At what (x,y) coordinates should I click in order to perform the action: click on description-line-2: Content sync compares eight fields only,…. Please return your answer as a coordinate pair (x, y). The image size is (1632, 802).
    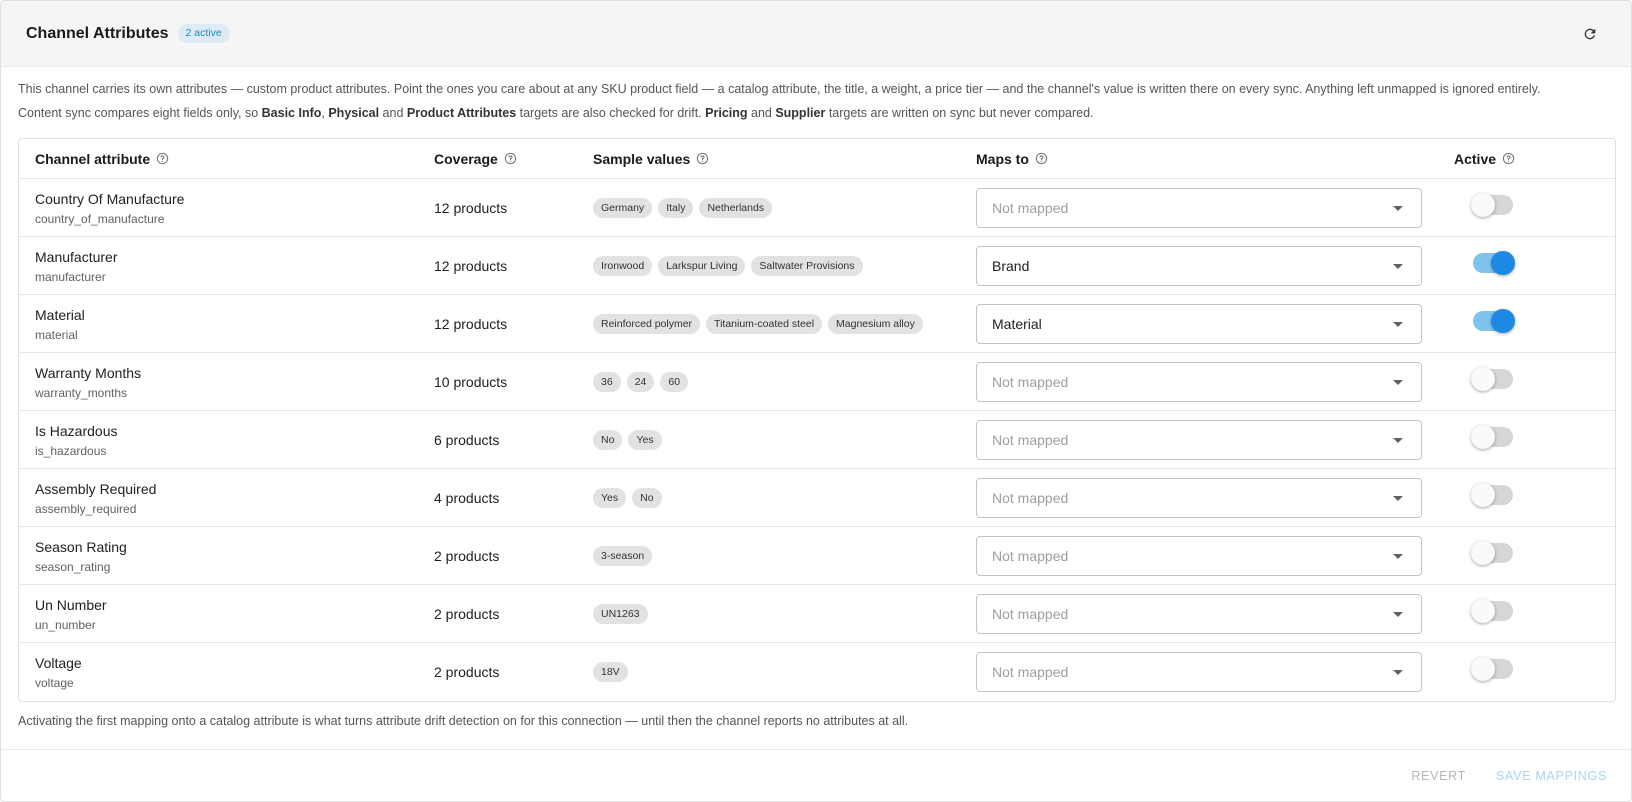
    Looking at the image, I should click on (816, 113).